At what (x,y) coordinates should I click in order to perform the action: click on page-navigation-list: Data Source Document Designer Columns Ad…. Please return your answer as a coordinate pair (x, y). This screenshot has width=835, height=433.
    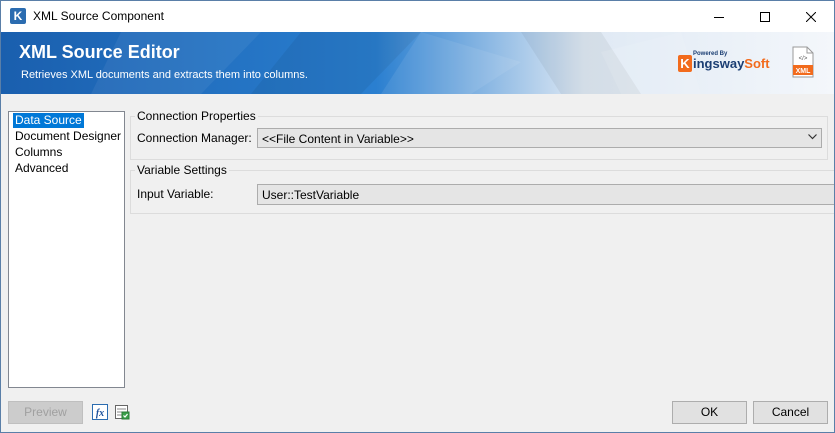
    Looking at the image, I should click on (66, 249).